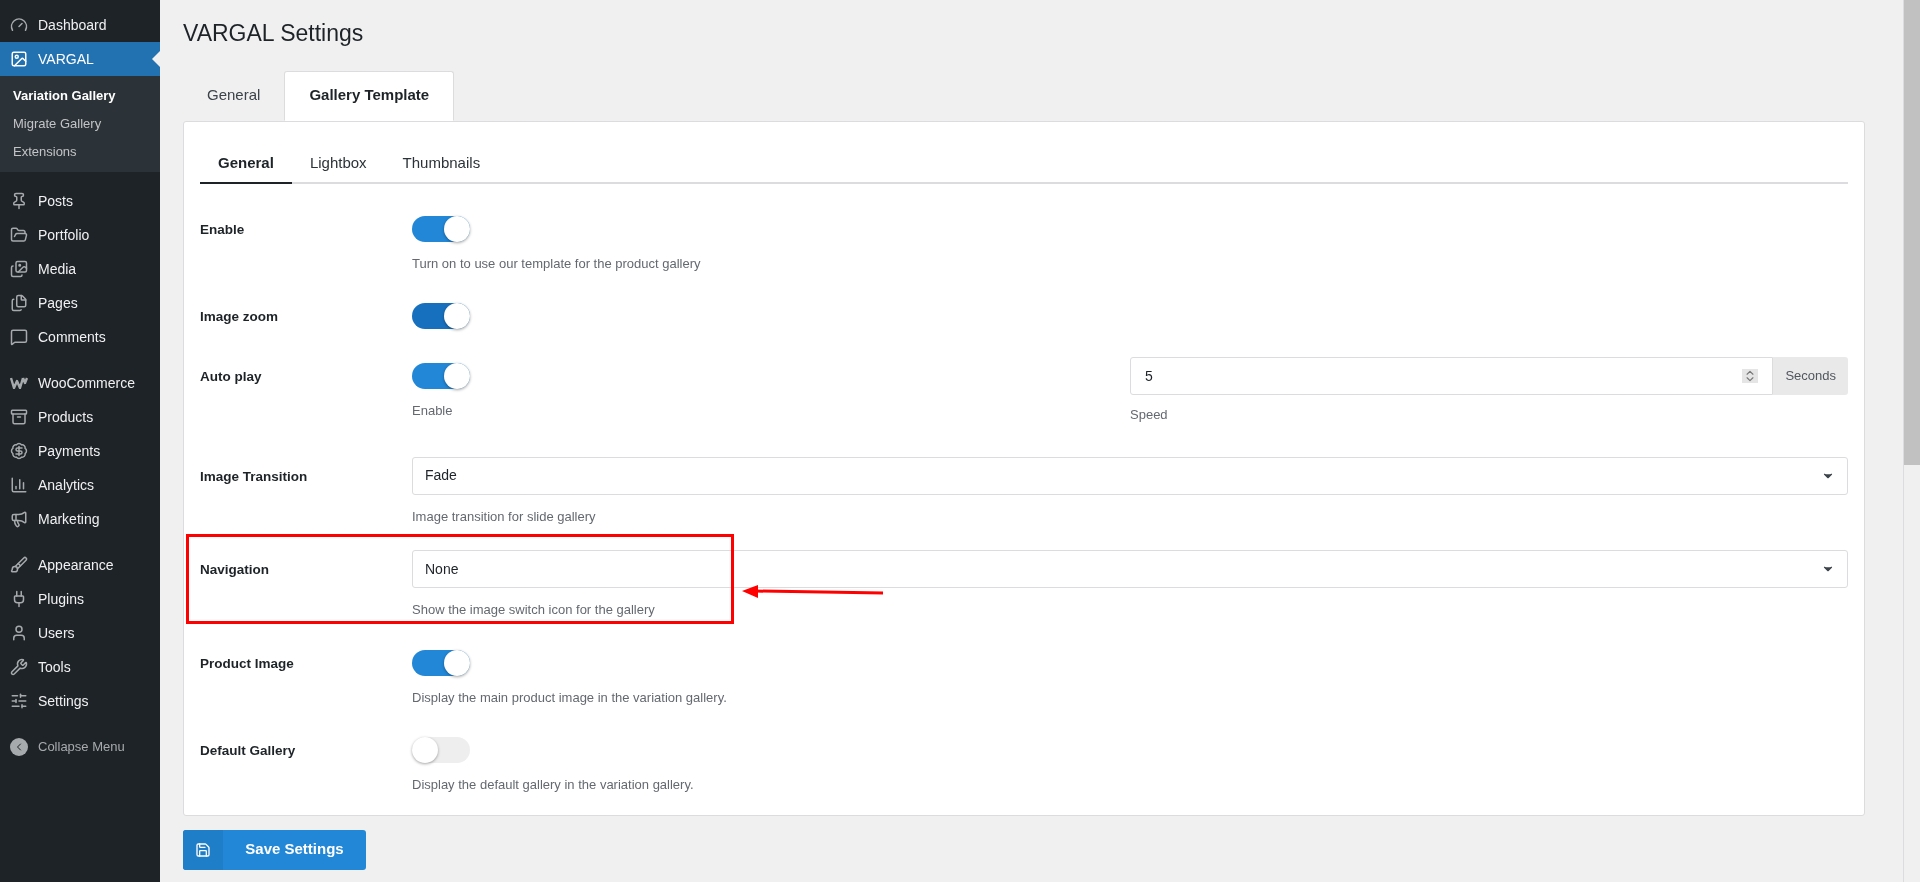 Image resolution: width=1920 pixels, height=882 pixels. Describe the element at coordinates (80, 383) in the screenshot. I see `menu-item: WooCommerce` at that location.